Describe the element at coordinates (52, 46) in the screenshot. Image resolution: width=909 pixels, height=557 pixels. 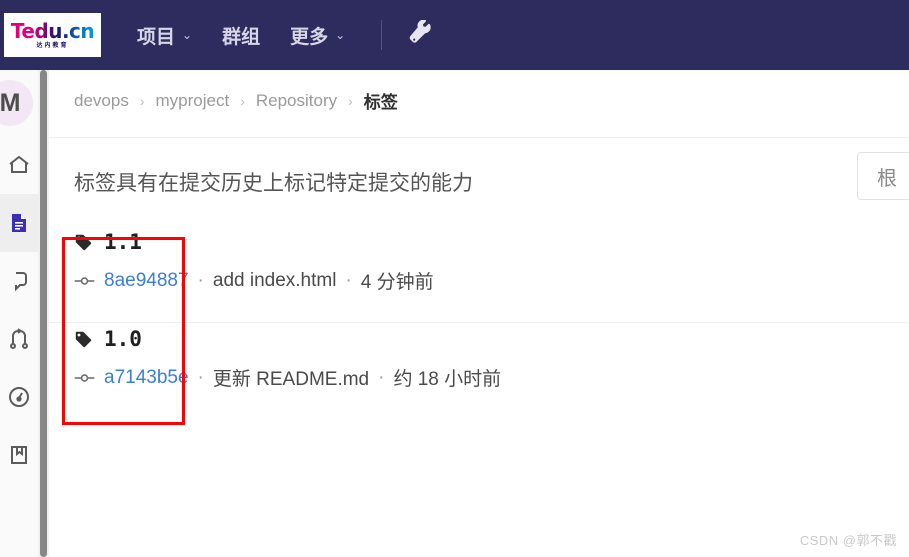
I see `logo-sub-text: 达内教育` at that location.